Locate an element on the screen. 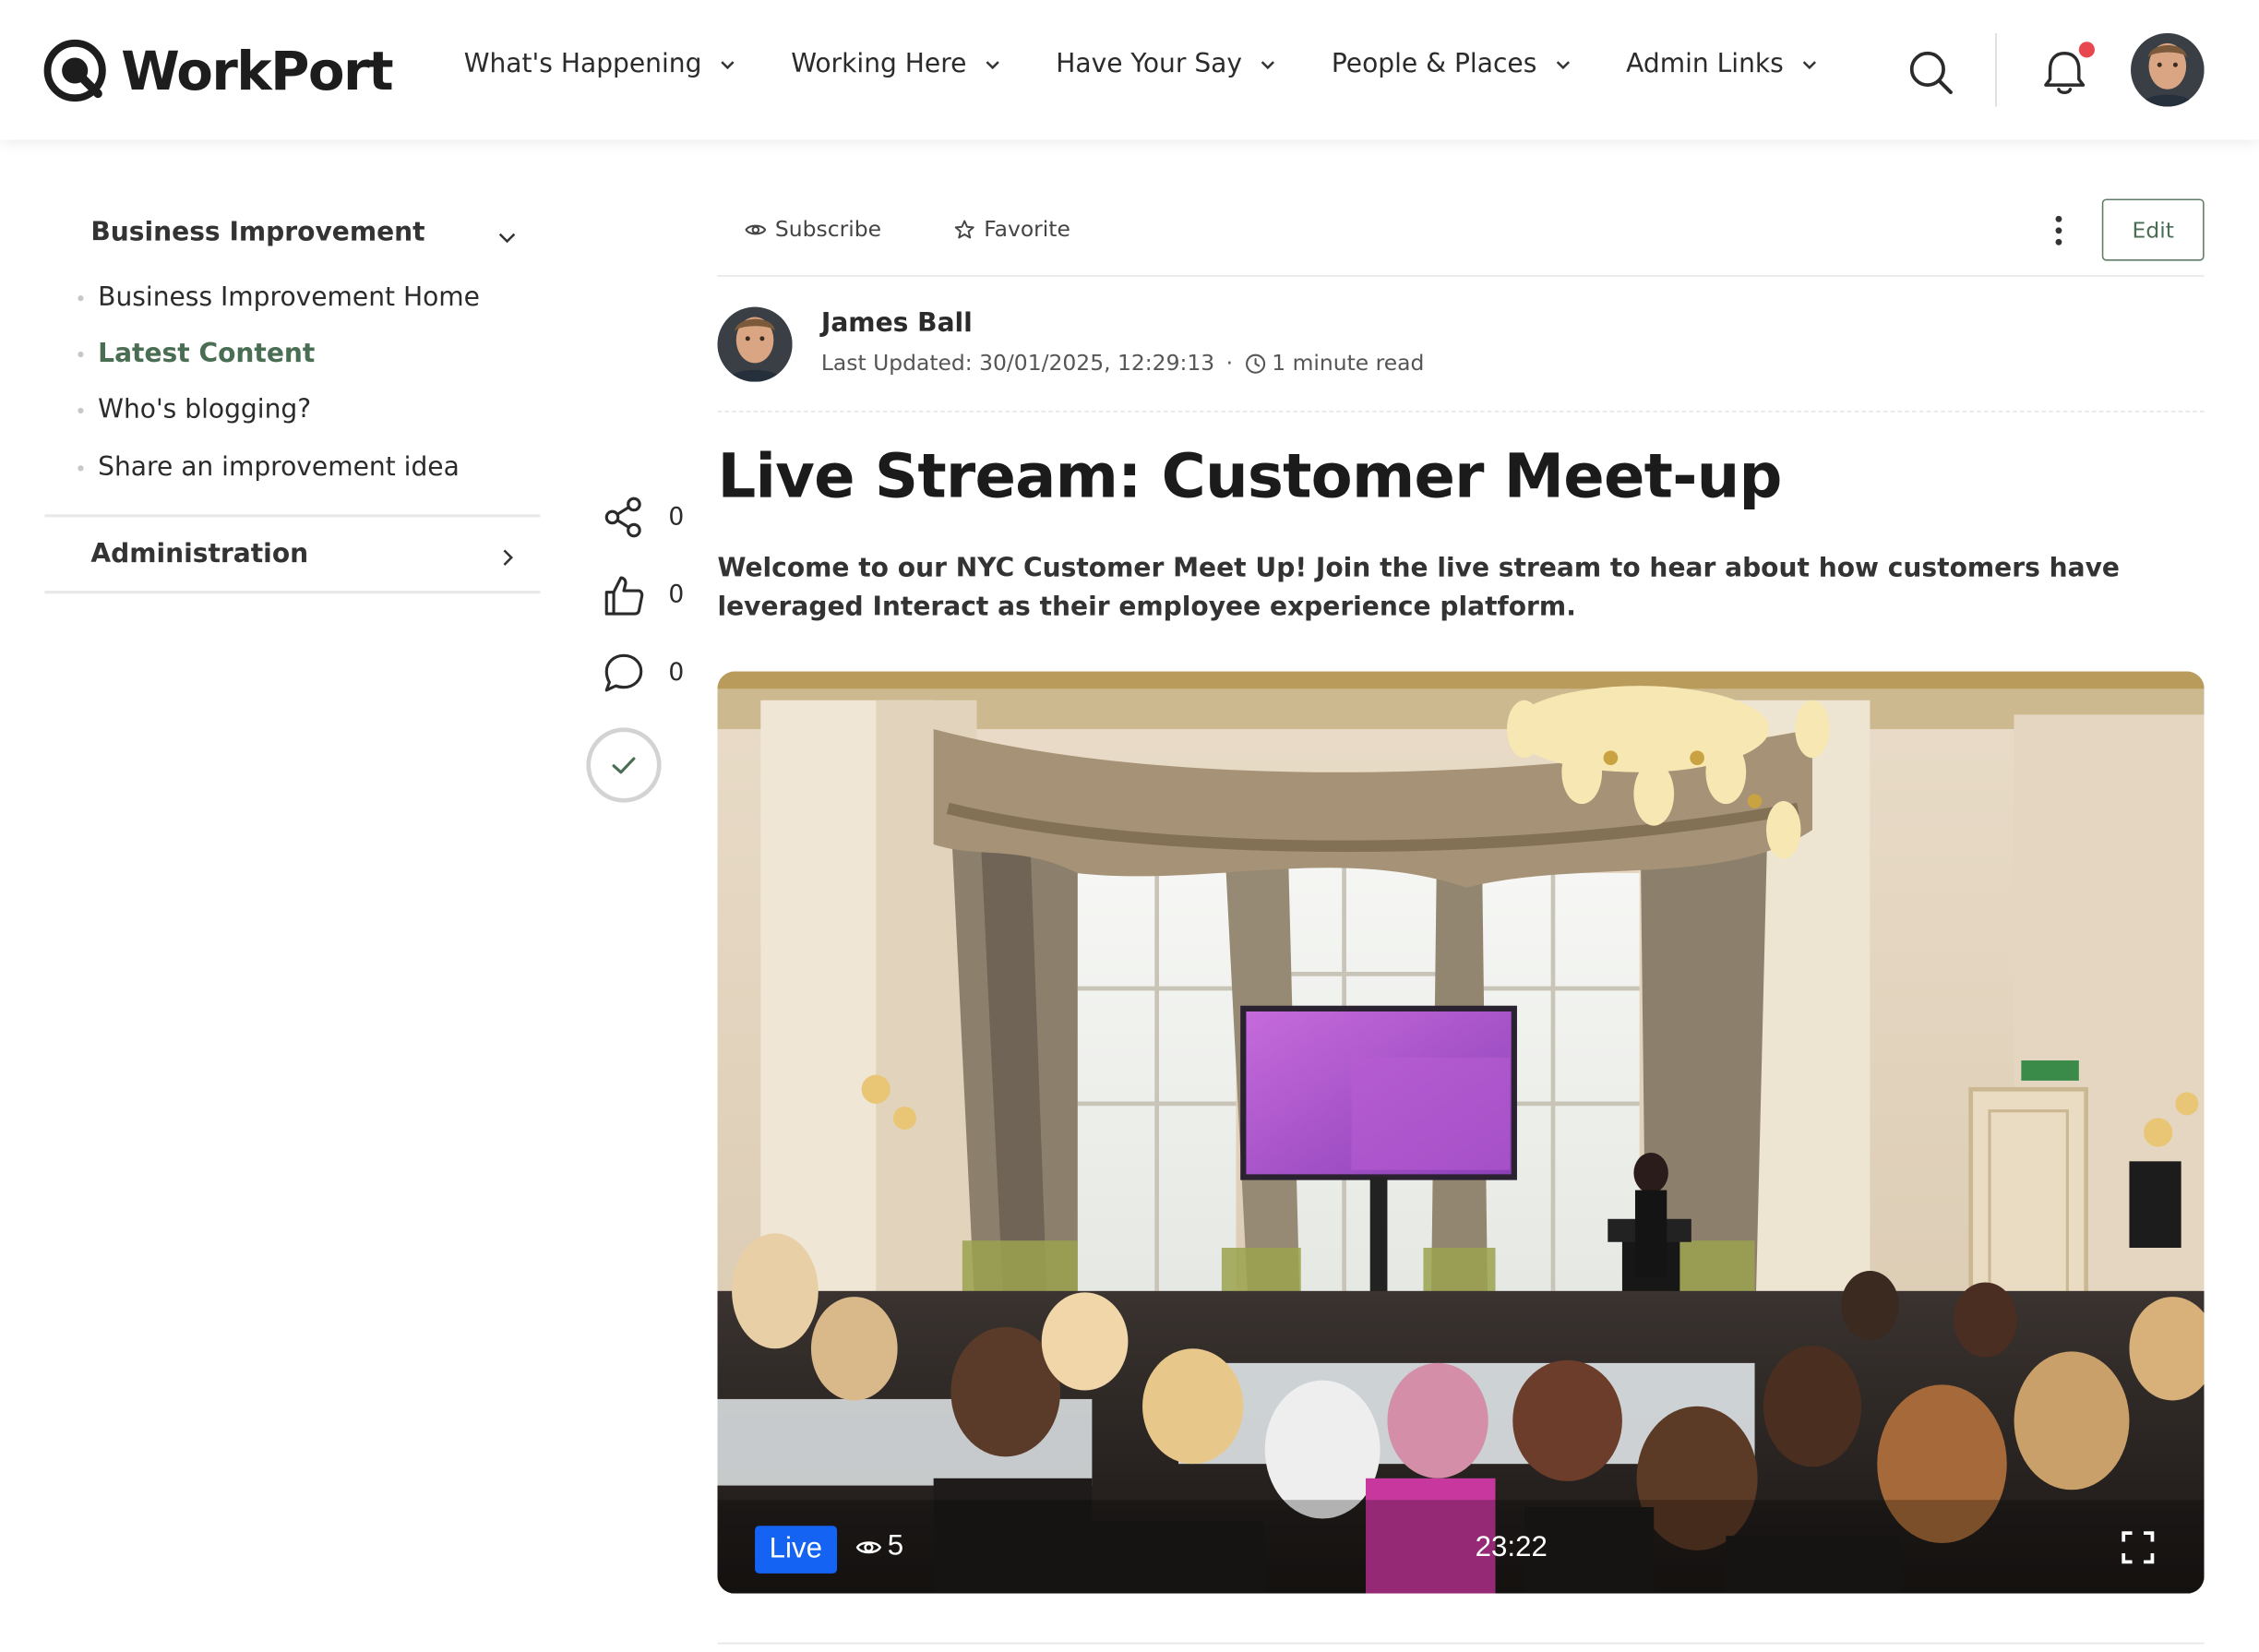  logo-text: WorkPort is located at coordinates (257, 70).